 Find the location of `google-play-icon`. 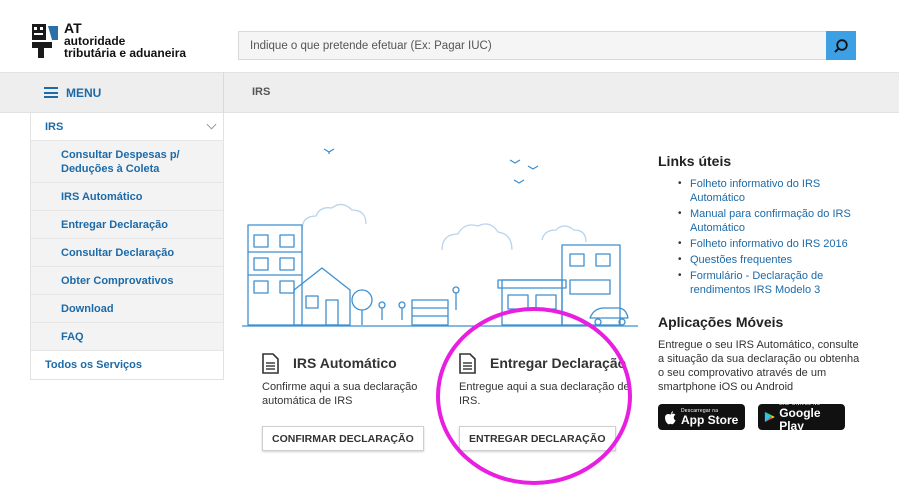

google-play-icon is located at coordinates (769, 417).